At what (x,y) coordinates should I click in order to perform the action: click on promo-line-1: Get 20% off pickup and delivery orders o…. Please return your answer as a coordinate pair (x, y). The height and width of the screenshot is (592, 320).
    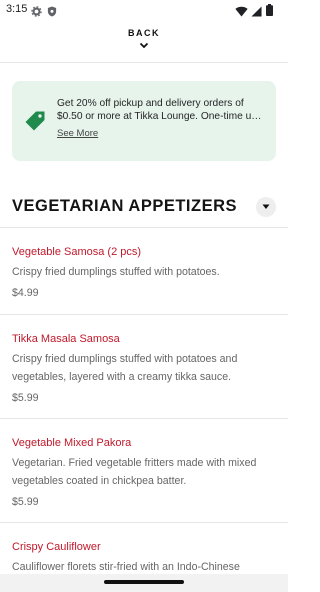
    Looking at the image, I should click on (150, 103).